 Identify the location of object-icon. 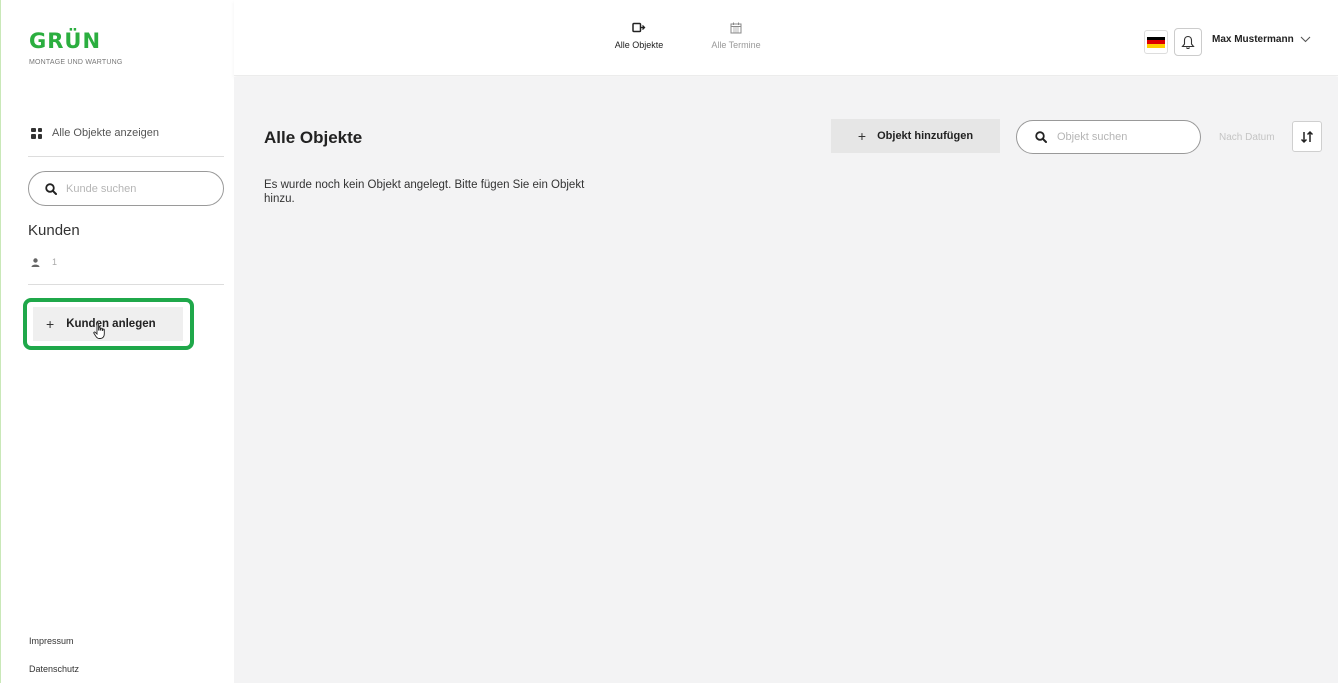
(639, 27).